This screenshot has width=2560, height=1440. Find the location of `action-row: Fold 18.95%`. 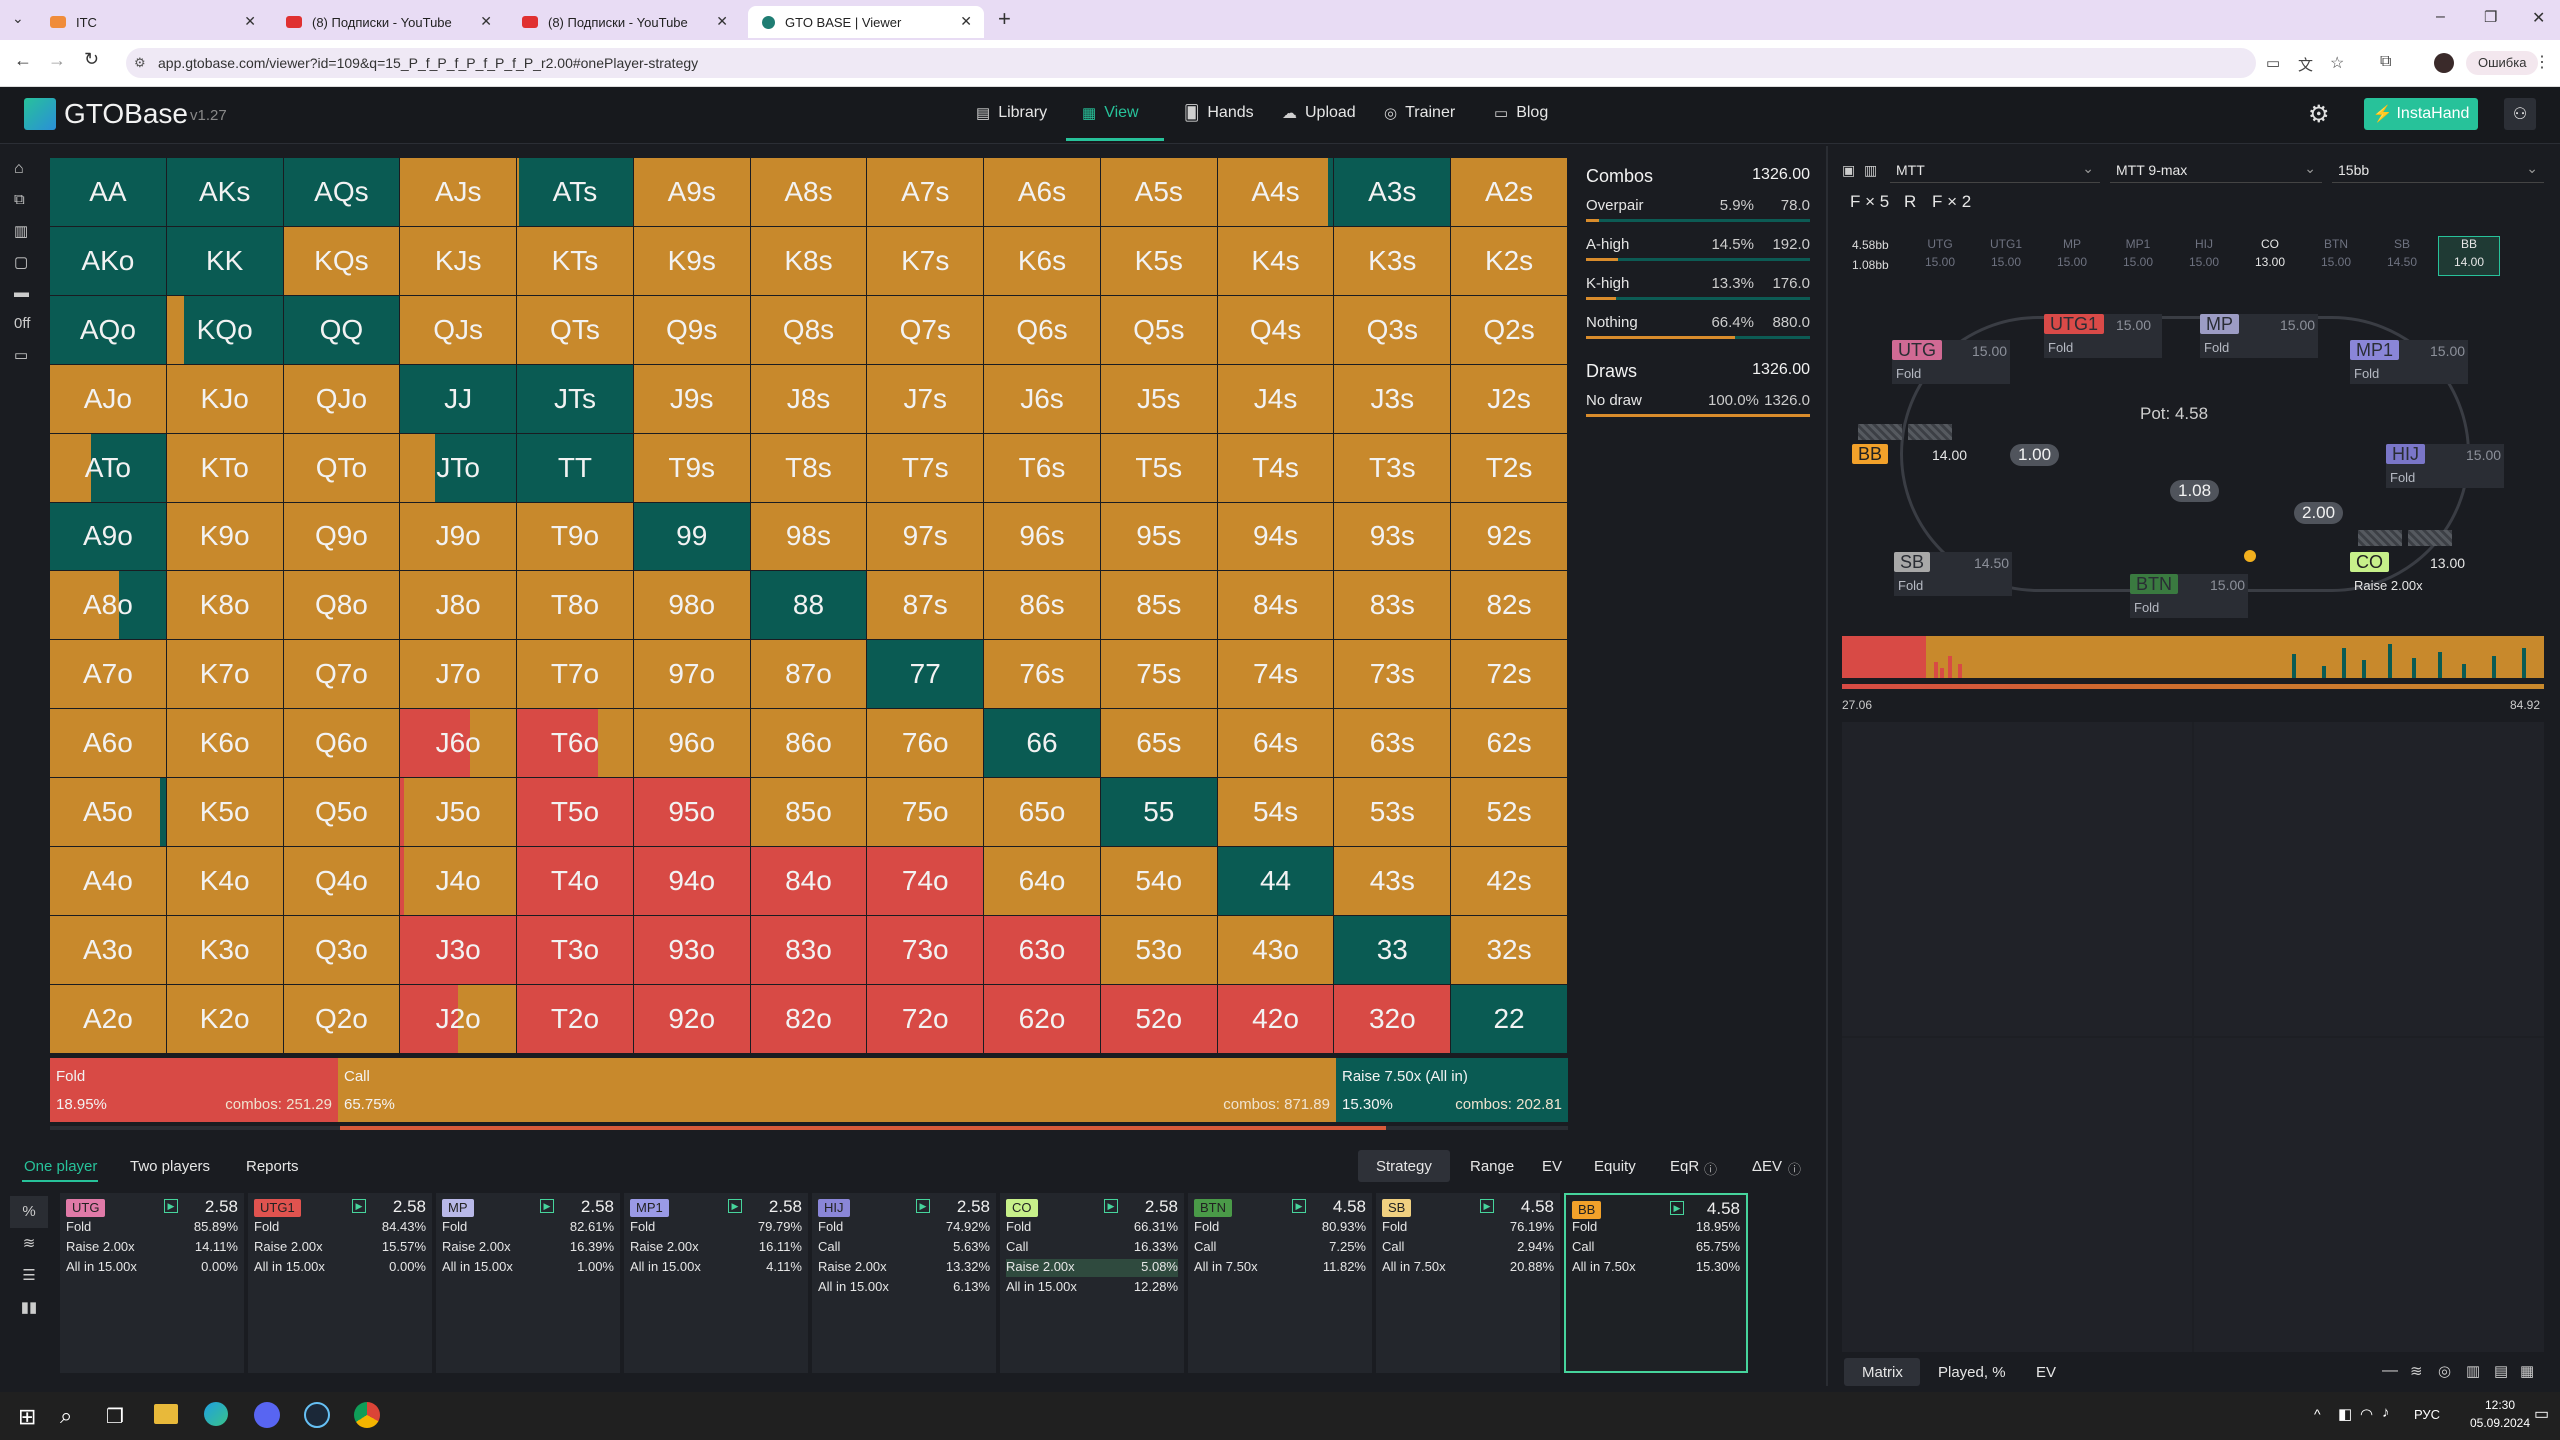

action-row: Fold 18.95% is located at coordinates (1656, 1228).